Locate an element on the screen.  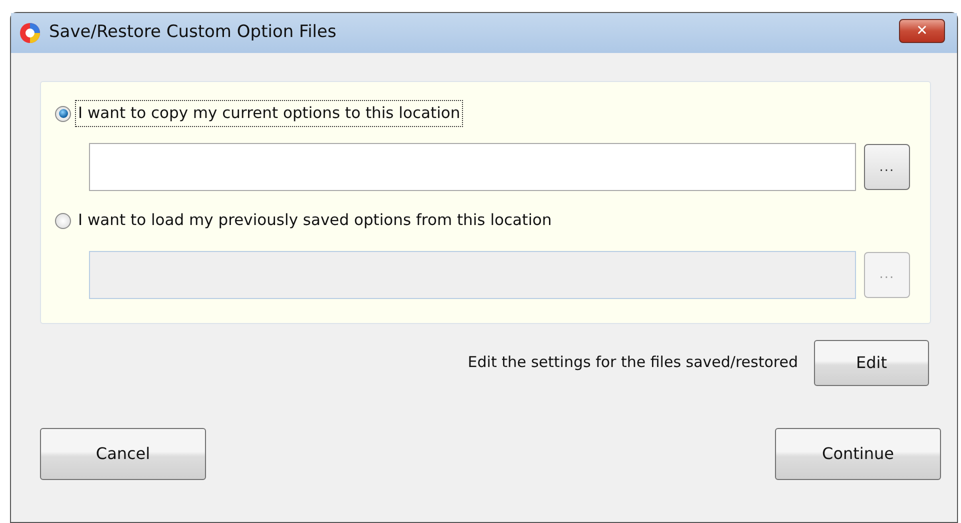
radio-label: I want to copy my current options to this location is located at coordinates (269, 114).